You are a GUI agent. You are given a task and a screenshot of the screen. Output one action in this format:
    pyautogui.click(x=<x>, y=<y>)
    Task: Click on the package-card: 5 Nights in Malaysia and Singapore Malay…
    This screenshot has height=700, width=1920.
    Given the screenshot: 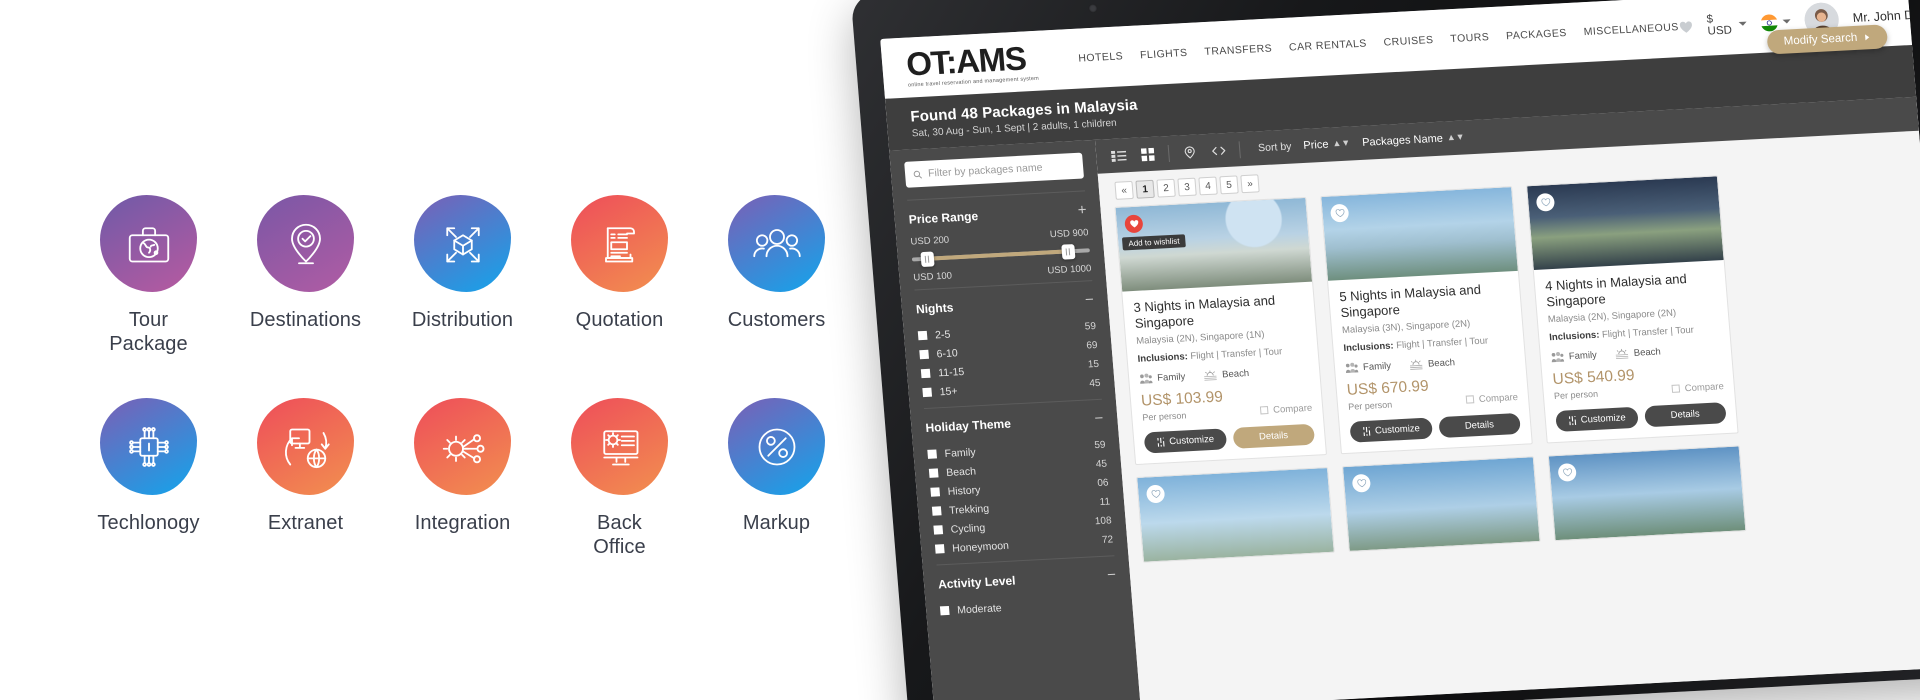 What is the action you would take?
    pyautogui.click(x=1426, y=320)
    